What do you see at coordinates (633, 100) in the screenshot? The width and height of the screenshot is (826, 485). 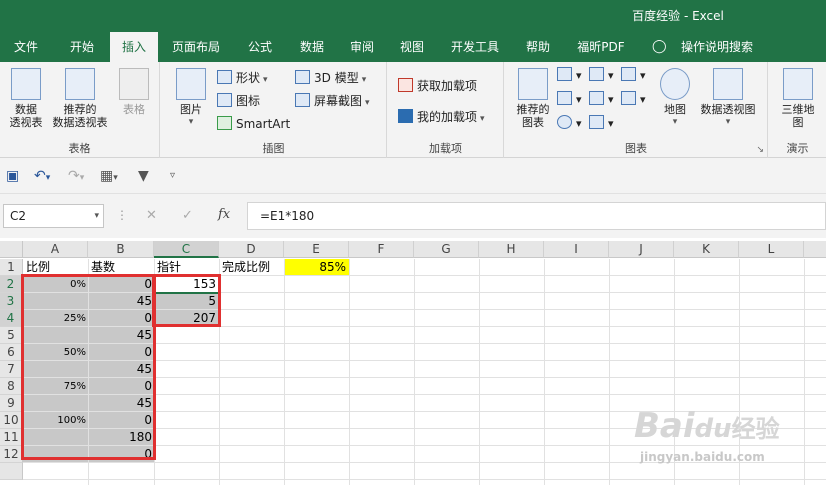 I see `combo-chart-button: ▾` at bounding box center [633, 100].